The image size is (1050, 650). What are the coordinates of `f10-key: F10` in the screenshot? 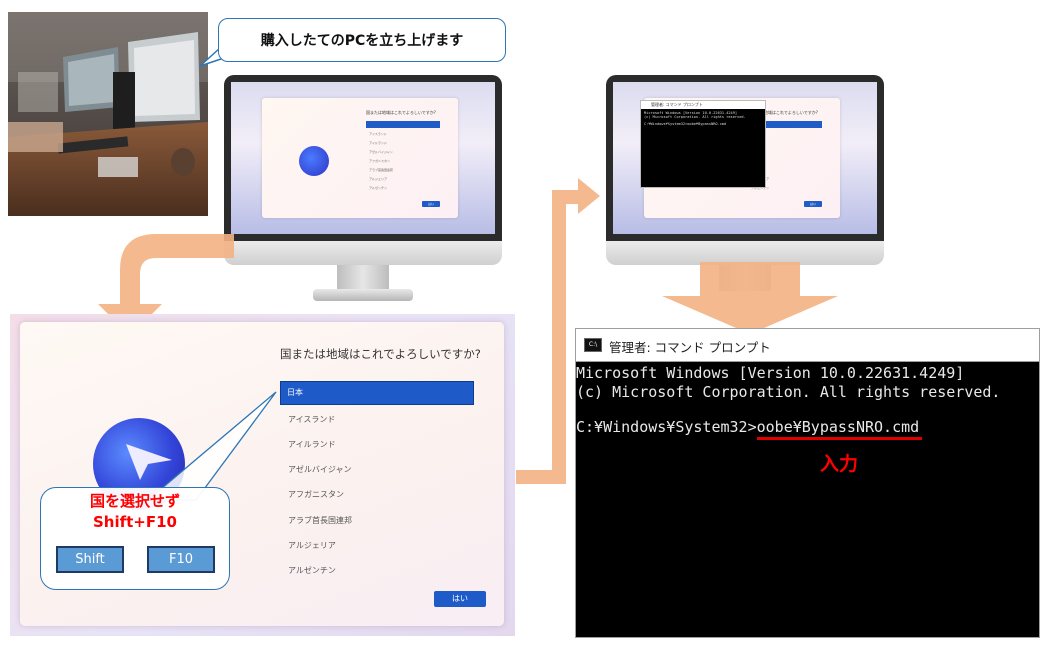 It's located at (181, 559).